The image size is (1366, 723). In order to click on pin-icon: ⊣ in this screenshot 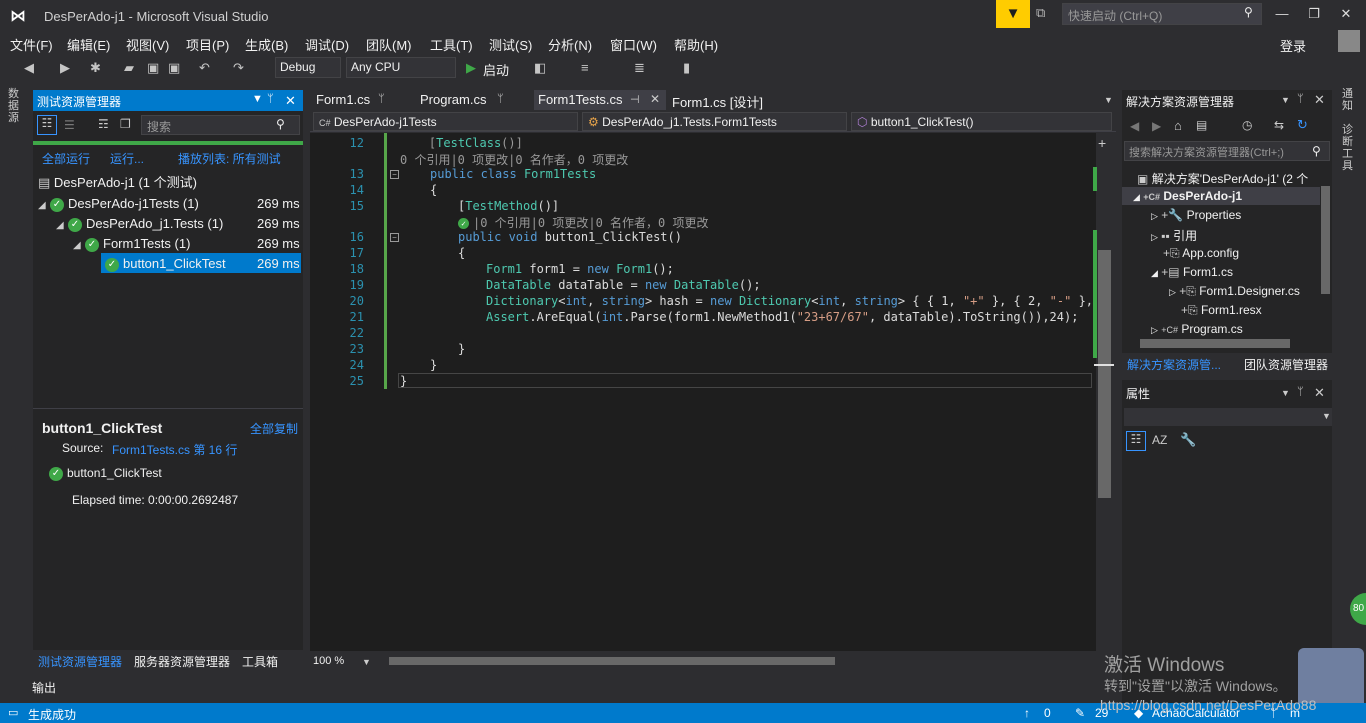, I will do `click(635, 99)`.